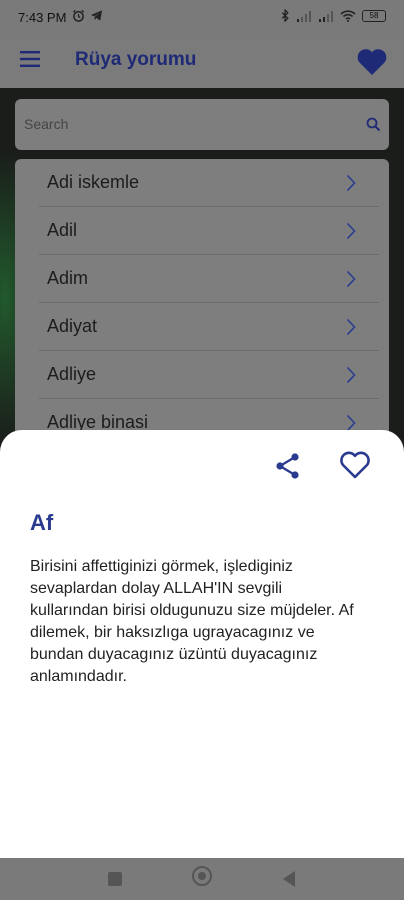  Describe the element at coordinates (184, 124) in the screenshot. I see `search-input` at that location.